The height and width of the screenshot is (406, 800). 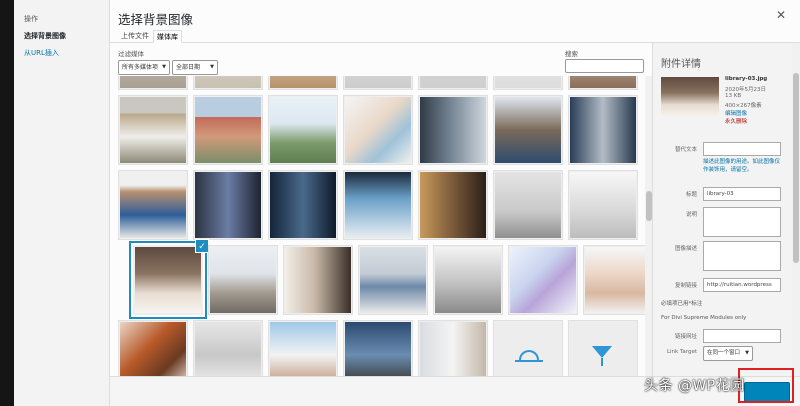 What do you see at coordinates (746, 79) in the screenshot?
I see `details-filename: library-03.jpg` at bounding box center [746, 79].